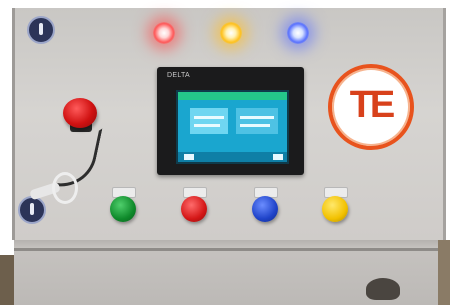 This screenshot has width=450, height=305. I want to click on selector-switch-top, so click(41, 30).